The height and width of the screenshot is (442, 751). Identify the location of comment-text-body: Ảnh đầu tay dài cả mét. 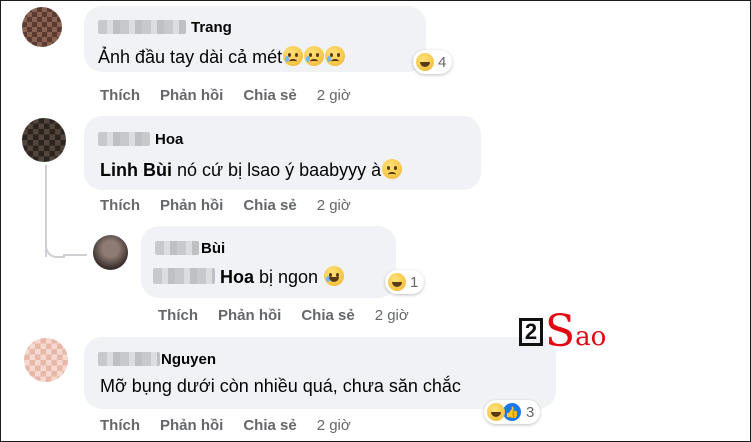
(190, 57).